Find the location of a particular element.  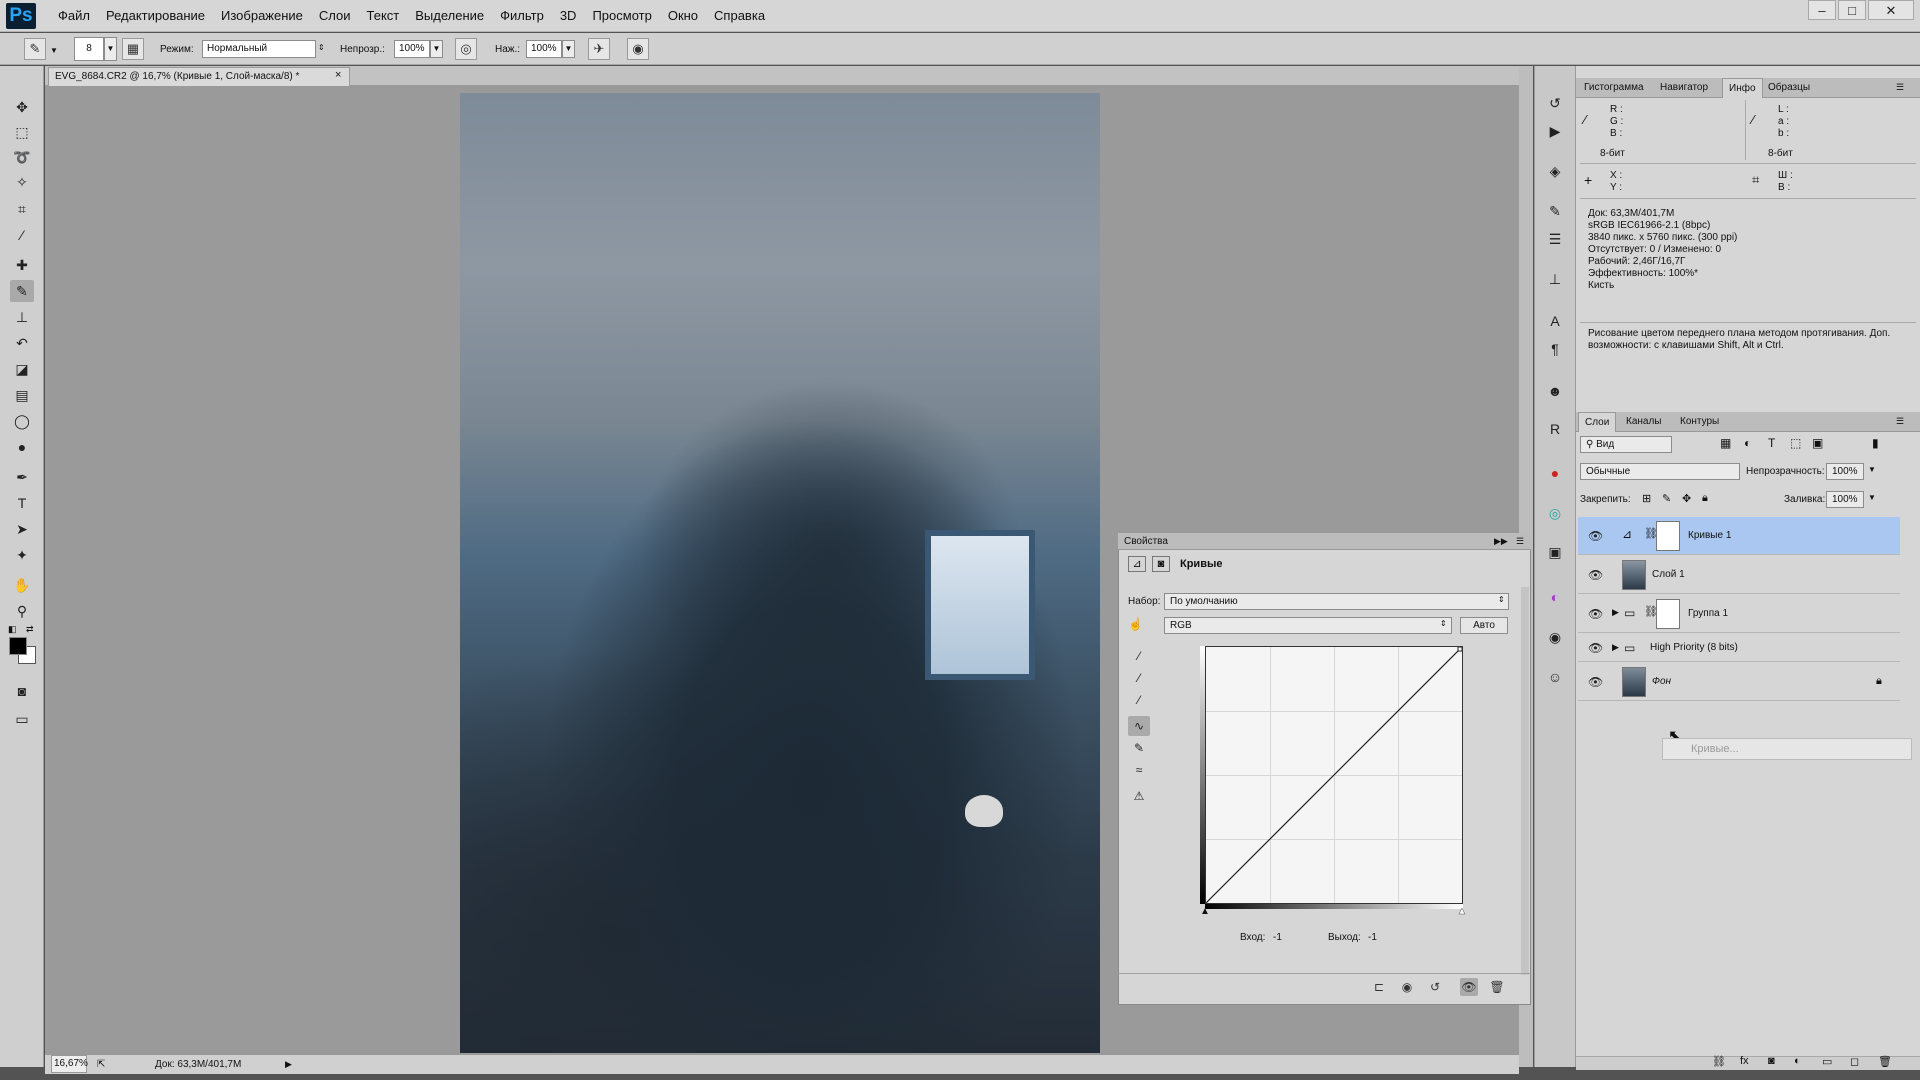

tab-swatches: Образцы is located at coordinates (1789, 88).